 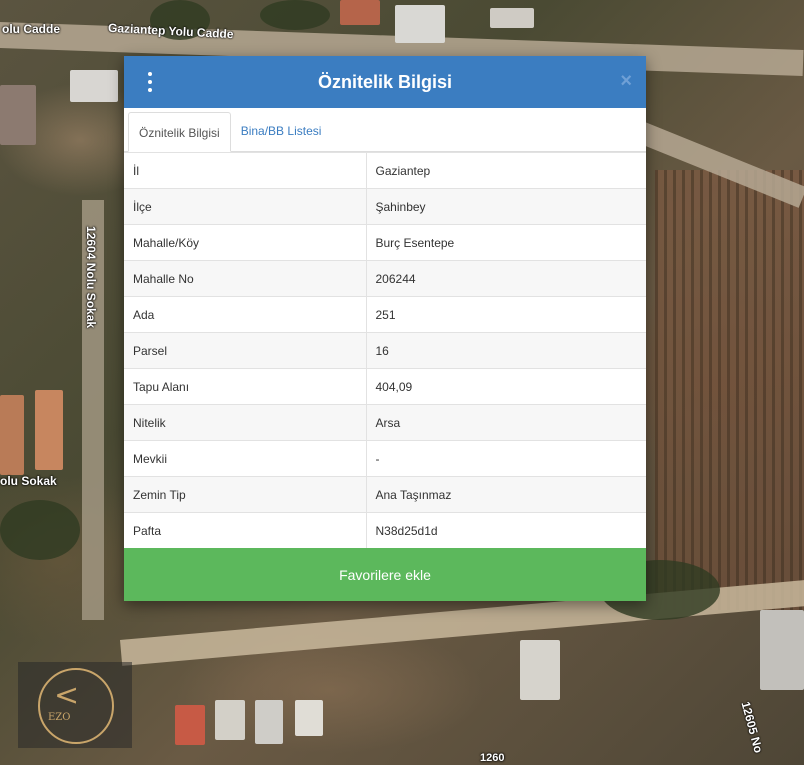 I want to click on table-row: İlçe Şahinbey, so click(x=385, y=206).